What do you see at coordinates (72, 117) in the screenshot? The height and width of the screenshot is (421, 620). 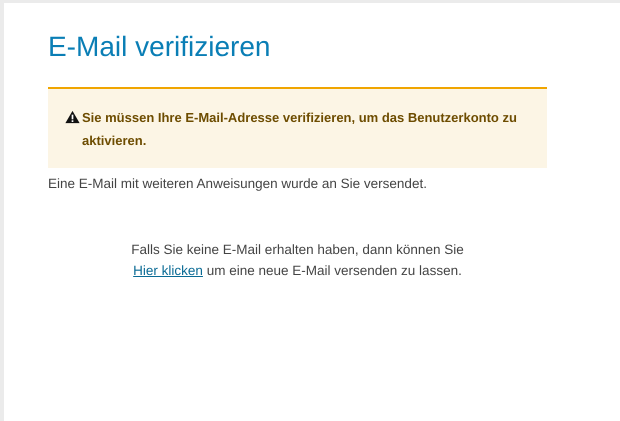 I see `warning-icon` at bounding box center [72, 117].